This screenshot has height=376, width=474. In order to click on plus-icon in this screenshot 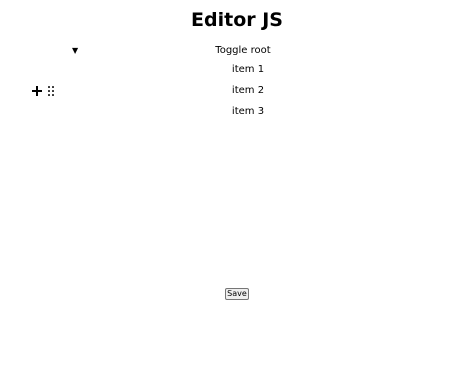, I will do `click(37, 91)`.